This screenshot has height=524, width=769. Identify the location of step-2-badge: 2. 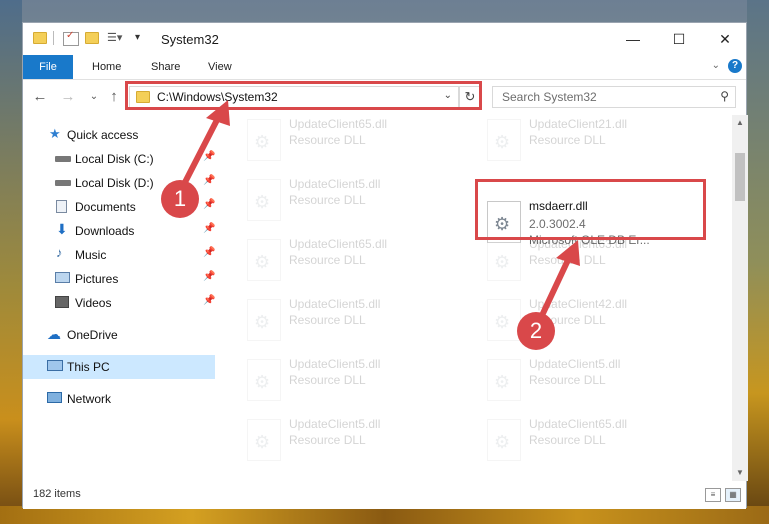
(536, 331).